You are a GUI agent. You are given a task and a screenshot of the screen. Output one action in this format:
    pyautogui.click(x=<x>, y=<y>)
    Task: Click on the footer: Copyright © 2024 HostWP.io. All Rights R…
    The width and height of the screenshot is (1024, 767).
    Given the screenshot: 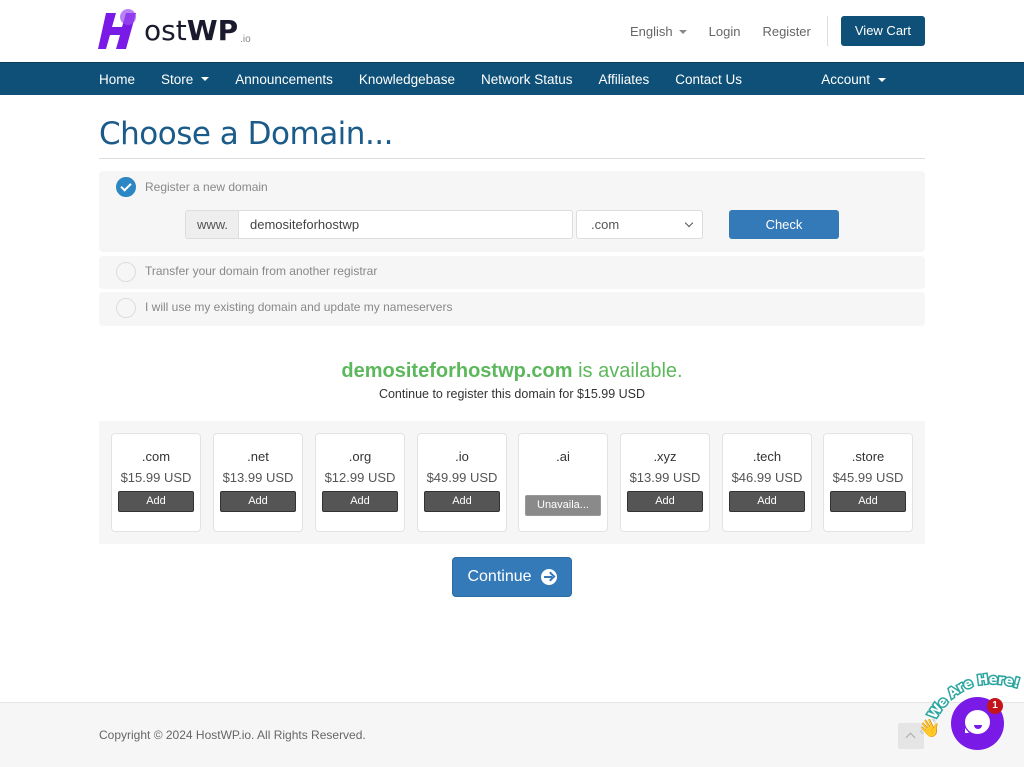 What is the action you would take?
    pyautogui.click(x=512, y=734)
    